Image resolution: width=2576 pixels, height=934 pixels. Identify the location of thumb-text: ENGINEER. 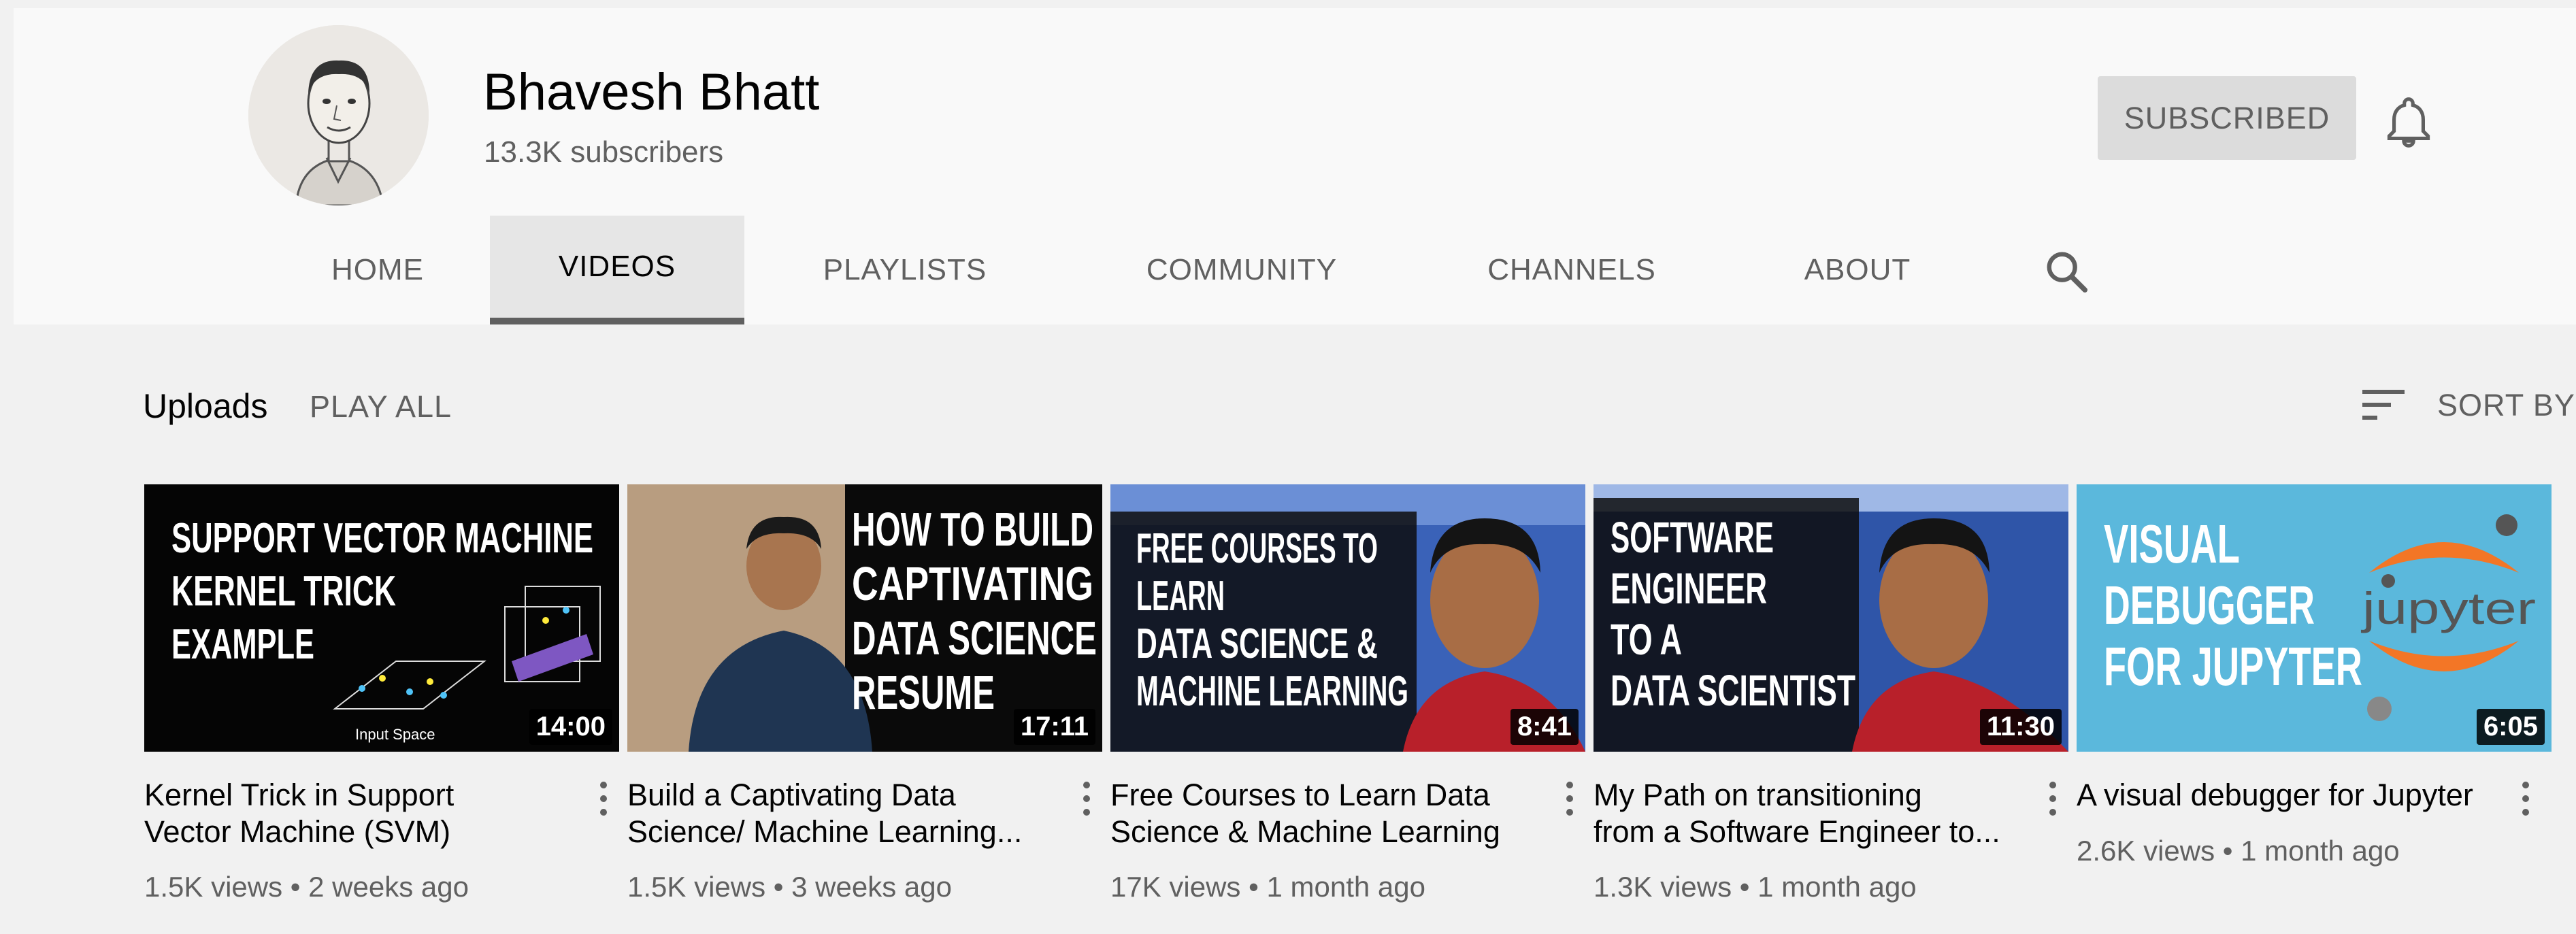
(1689, 588).